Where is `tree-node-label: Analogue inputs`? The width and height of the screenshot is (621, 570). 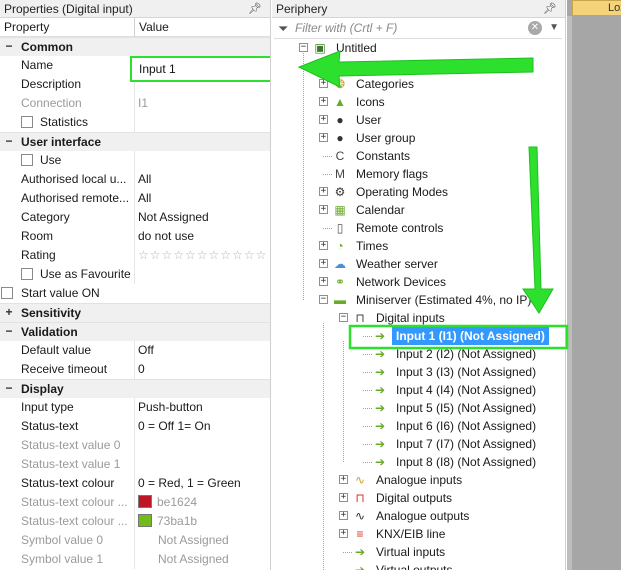
tree-node-label: Analogue inputs is located at coordinates (419, 480).